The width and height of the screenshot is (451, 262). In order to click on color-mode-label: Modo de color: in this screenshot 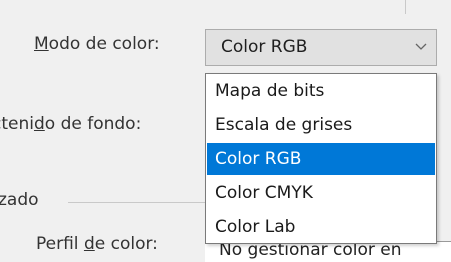, I will do `click(97, 44)`.